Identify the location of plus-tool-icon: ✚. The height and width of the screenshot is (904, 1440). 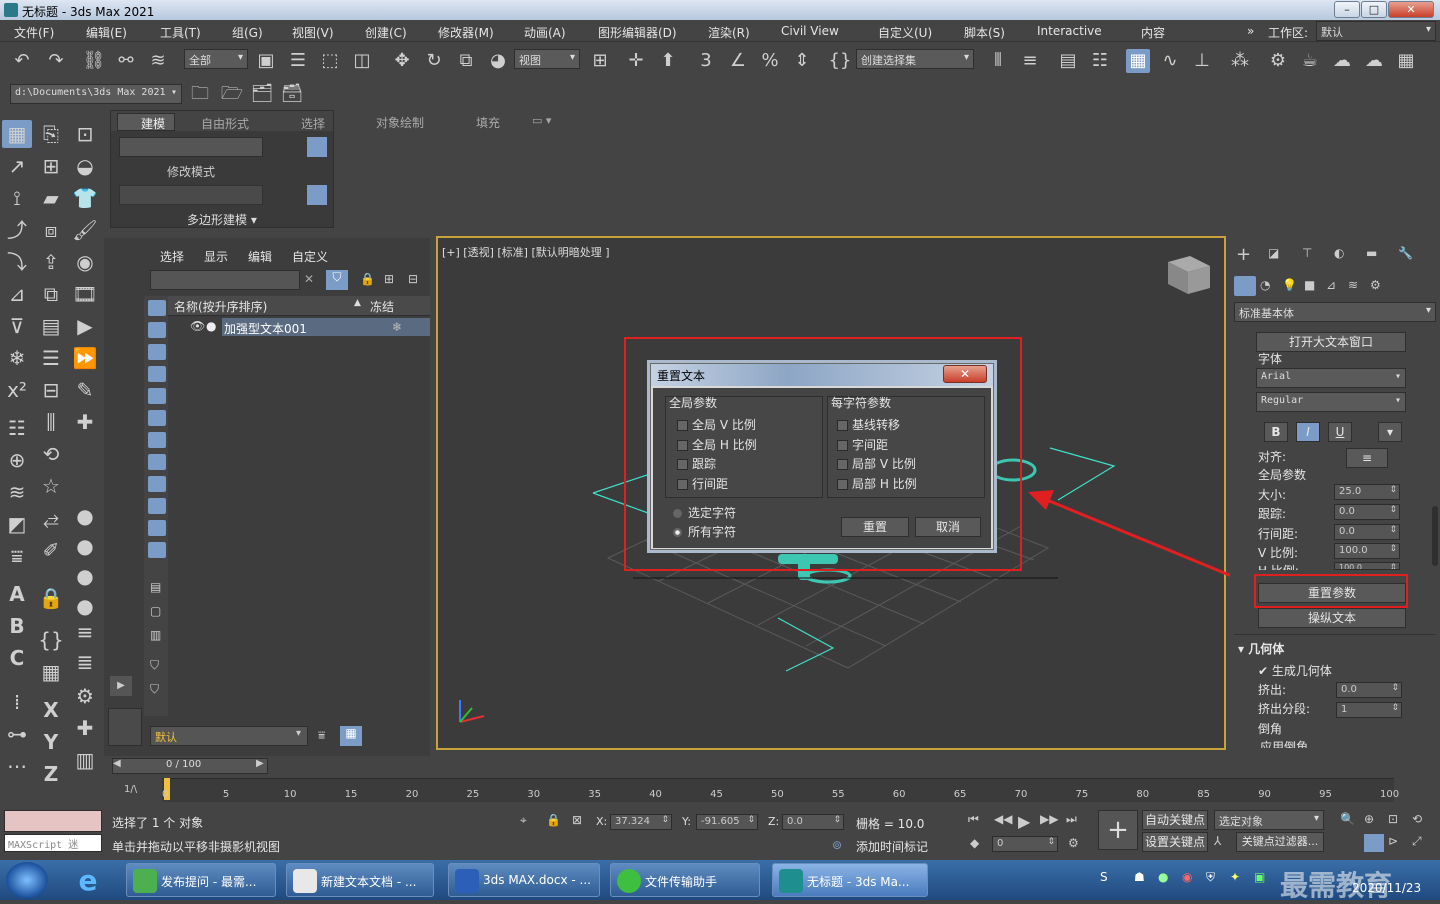
(85, 422).